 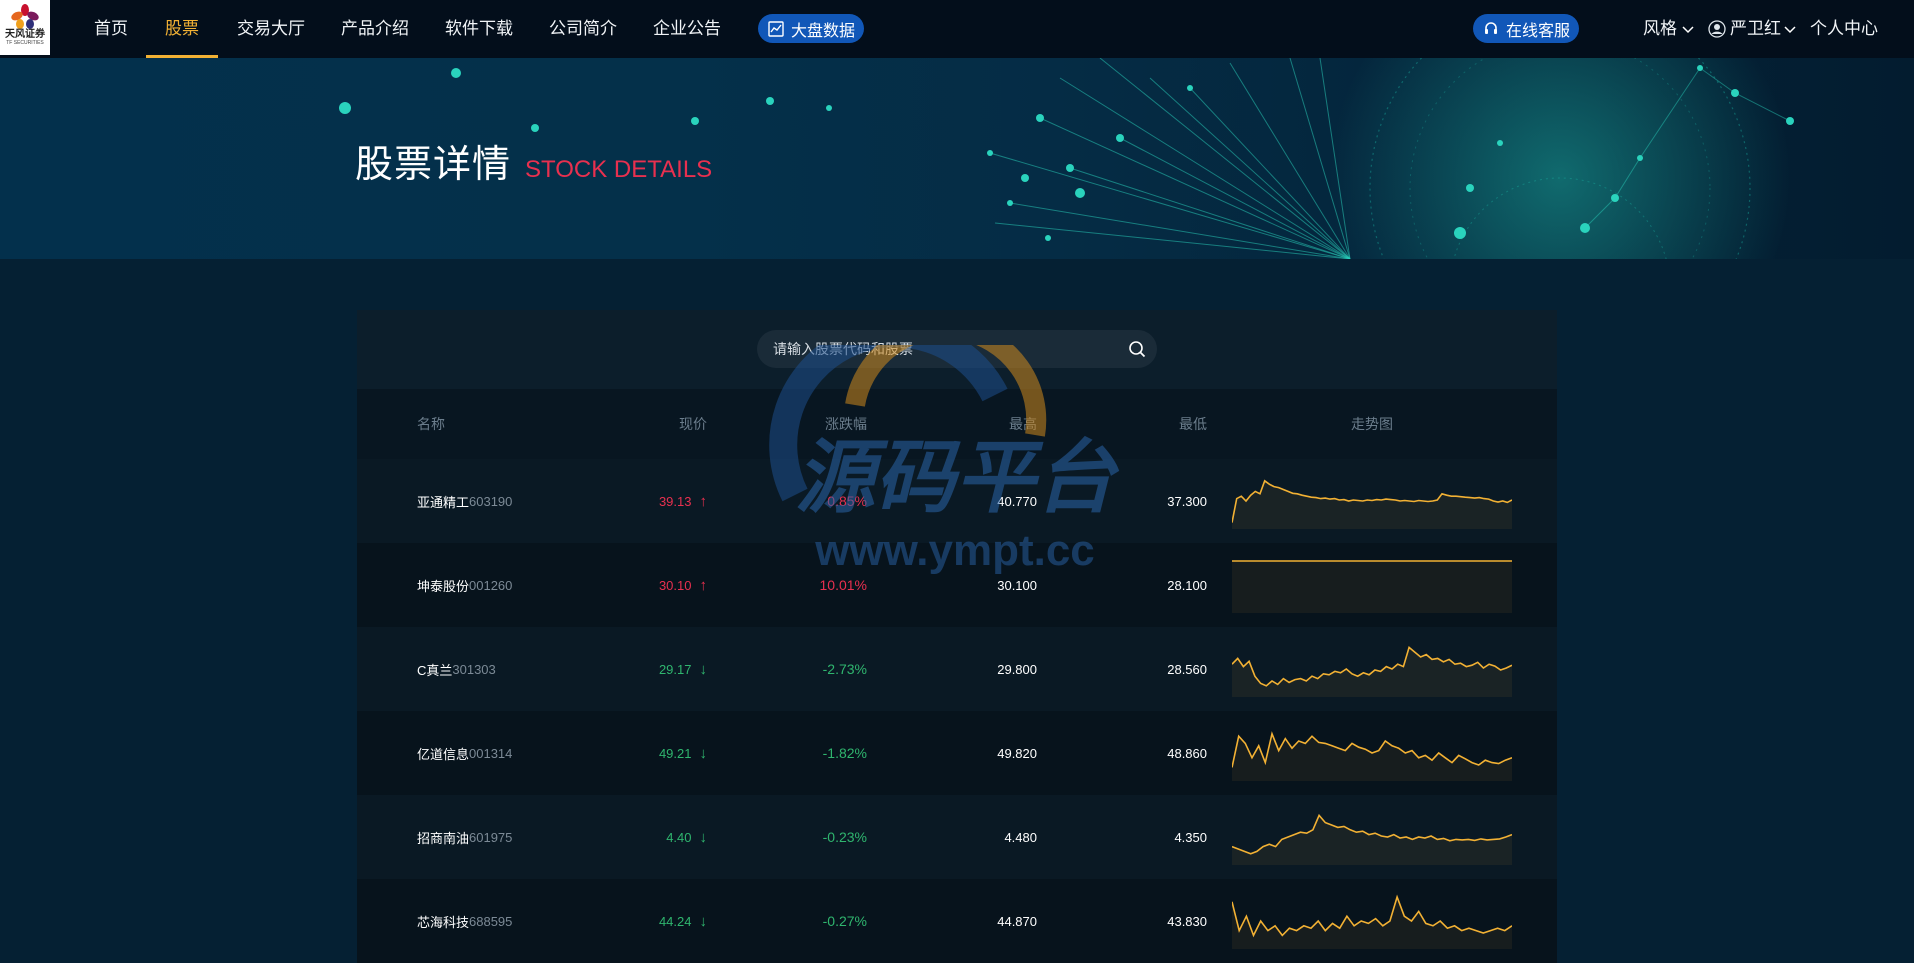 What do you see at coordinates (607, 921) in the screenshot?
I see `stock-price-cell: 44.24 ↓` at bounding box center [607, 921].